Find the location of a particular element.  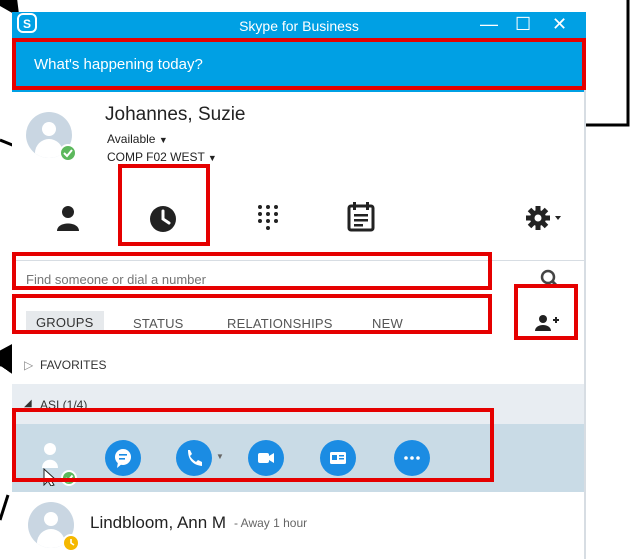

highlight-personal-note is located at coordinates (299, 64).